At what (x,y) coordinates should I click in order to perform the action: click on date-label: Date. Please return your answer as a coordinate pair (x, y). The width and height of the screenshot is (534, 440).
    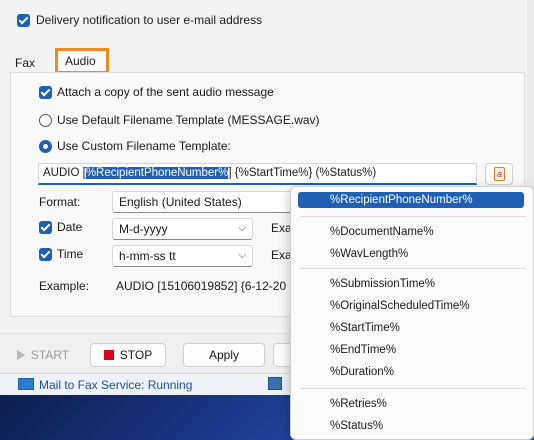
    Looking at the image, I should click on (70, 227).